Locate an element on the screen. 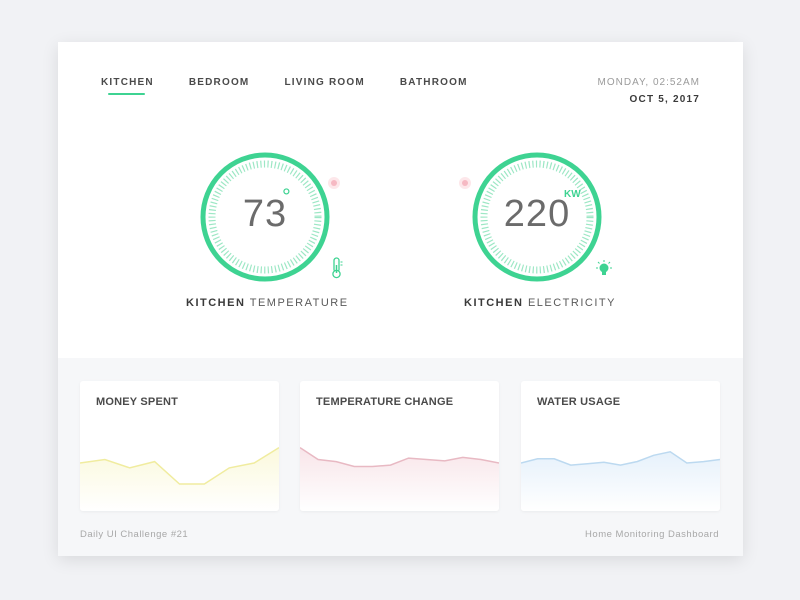 The height and width of the screenshot is (600, 800). tab-kitchen: KITCHEN is located at coordinates (127, 86).